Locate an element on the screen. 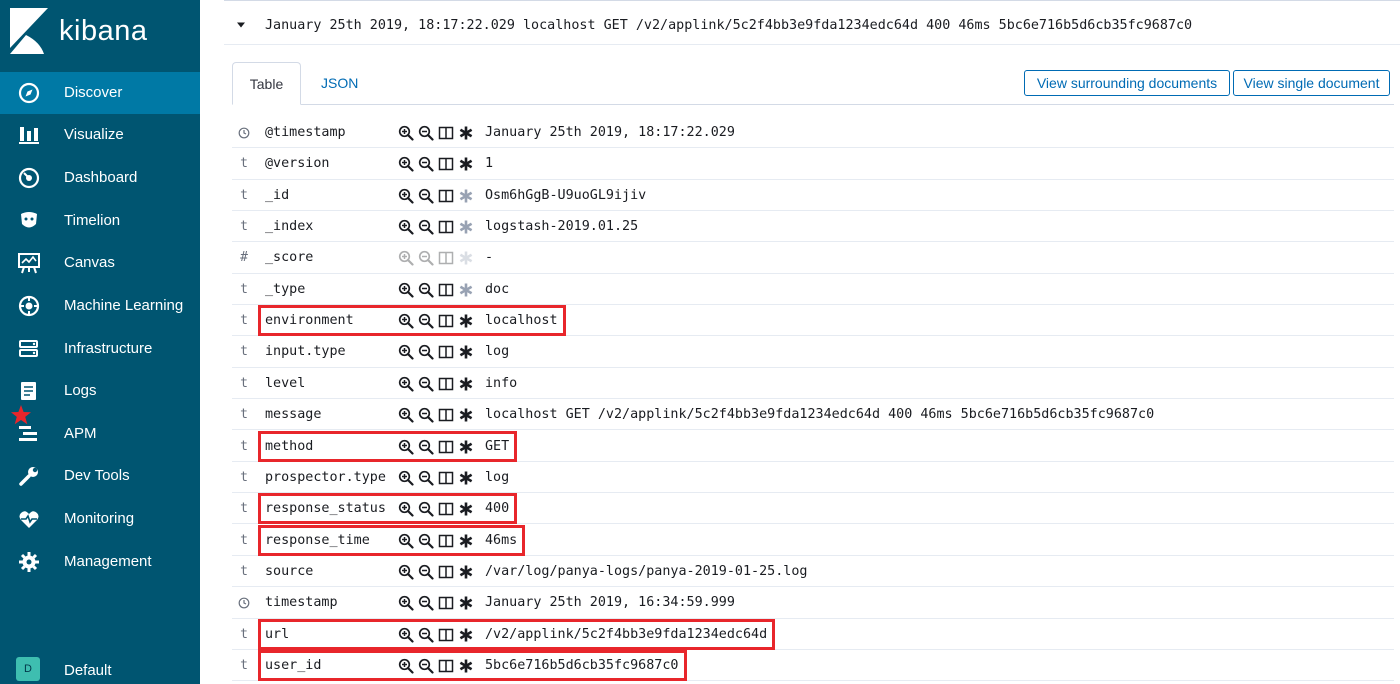 The image size is (1400, 684). caret-down-icon is located at coordinates (241, 25).